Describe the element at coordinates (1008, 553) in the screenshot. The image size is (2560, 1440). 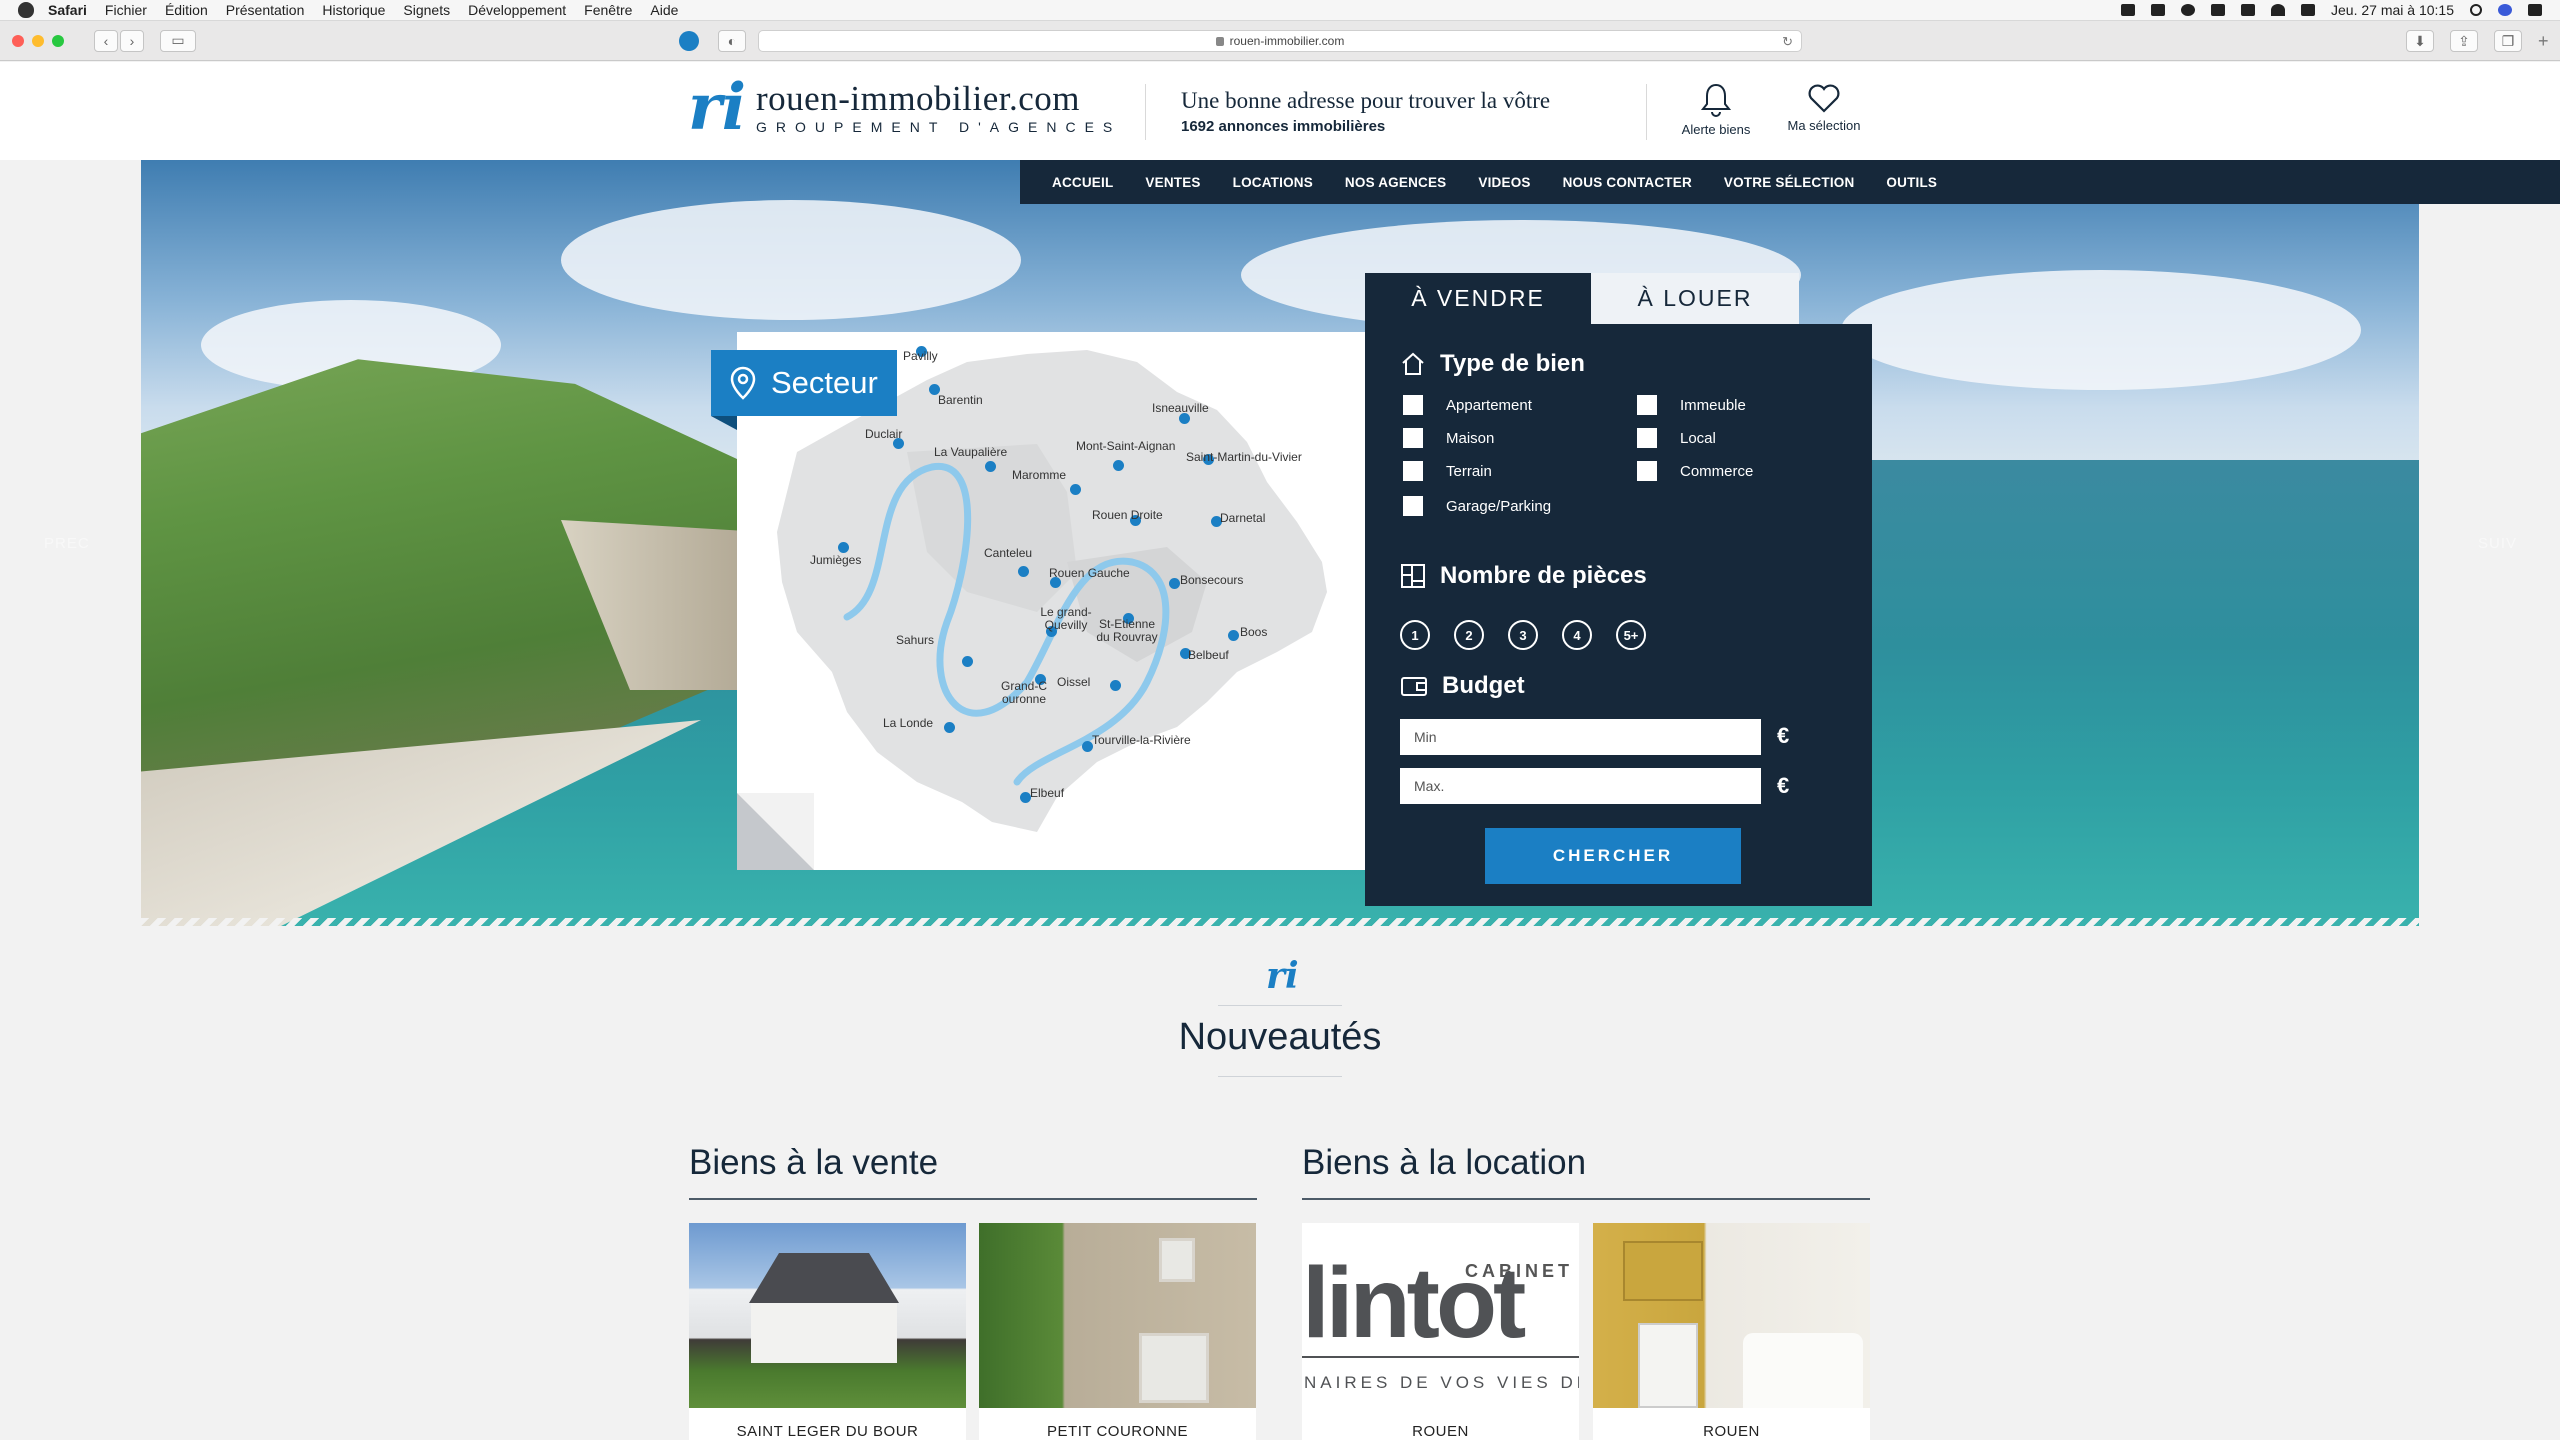
I see `map-place-label: Canteleu` at that location.